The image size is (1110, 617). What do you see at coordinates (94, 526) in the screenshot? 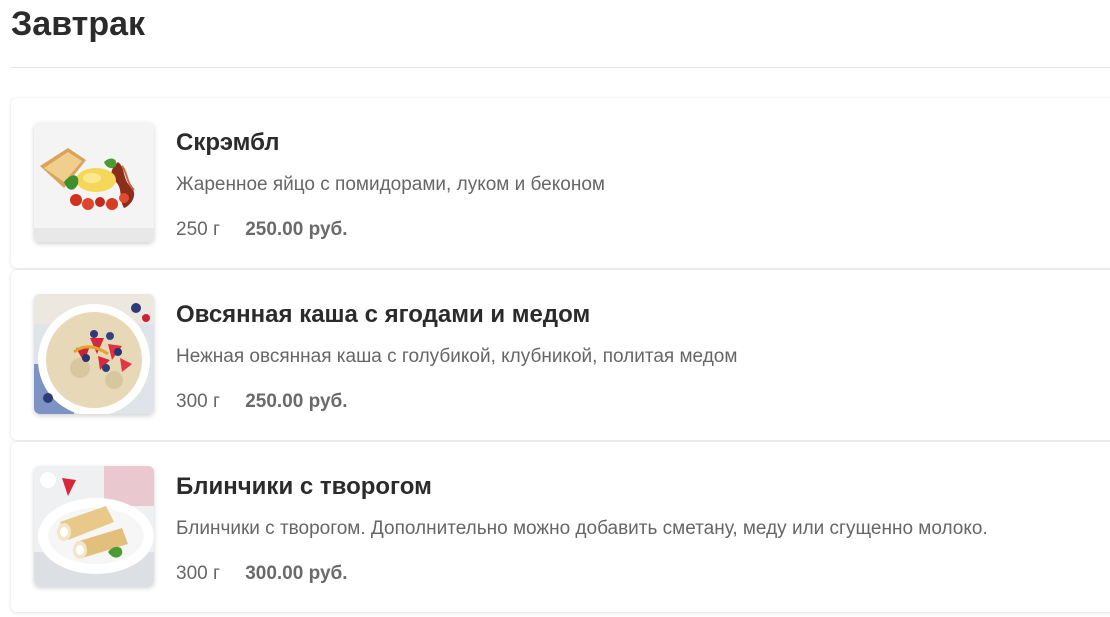
I see `pancakes-cottage-cheese-photo` at bounding box center [94, 526].